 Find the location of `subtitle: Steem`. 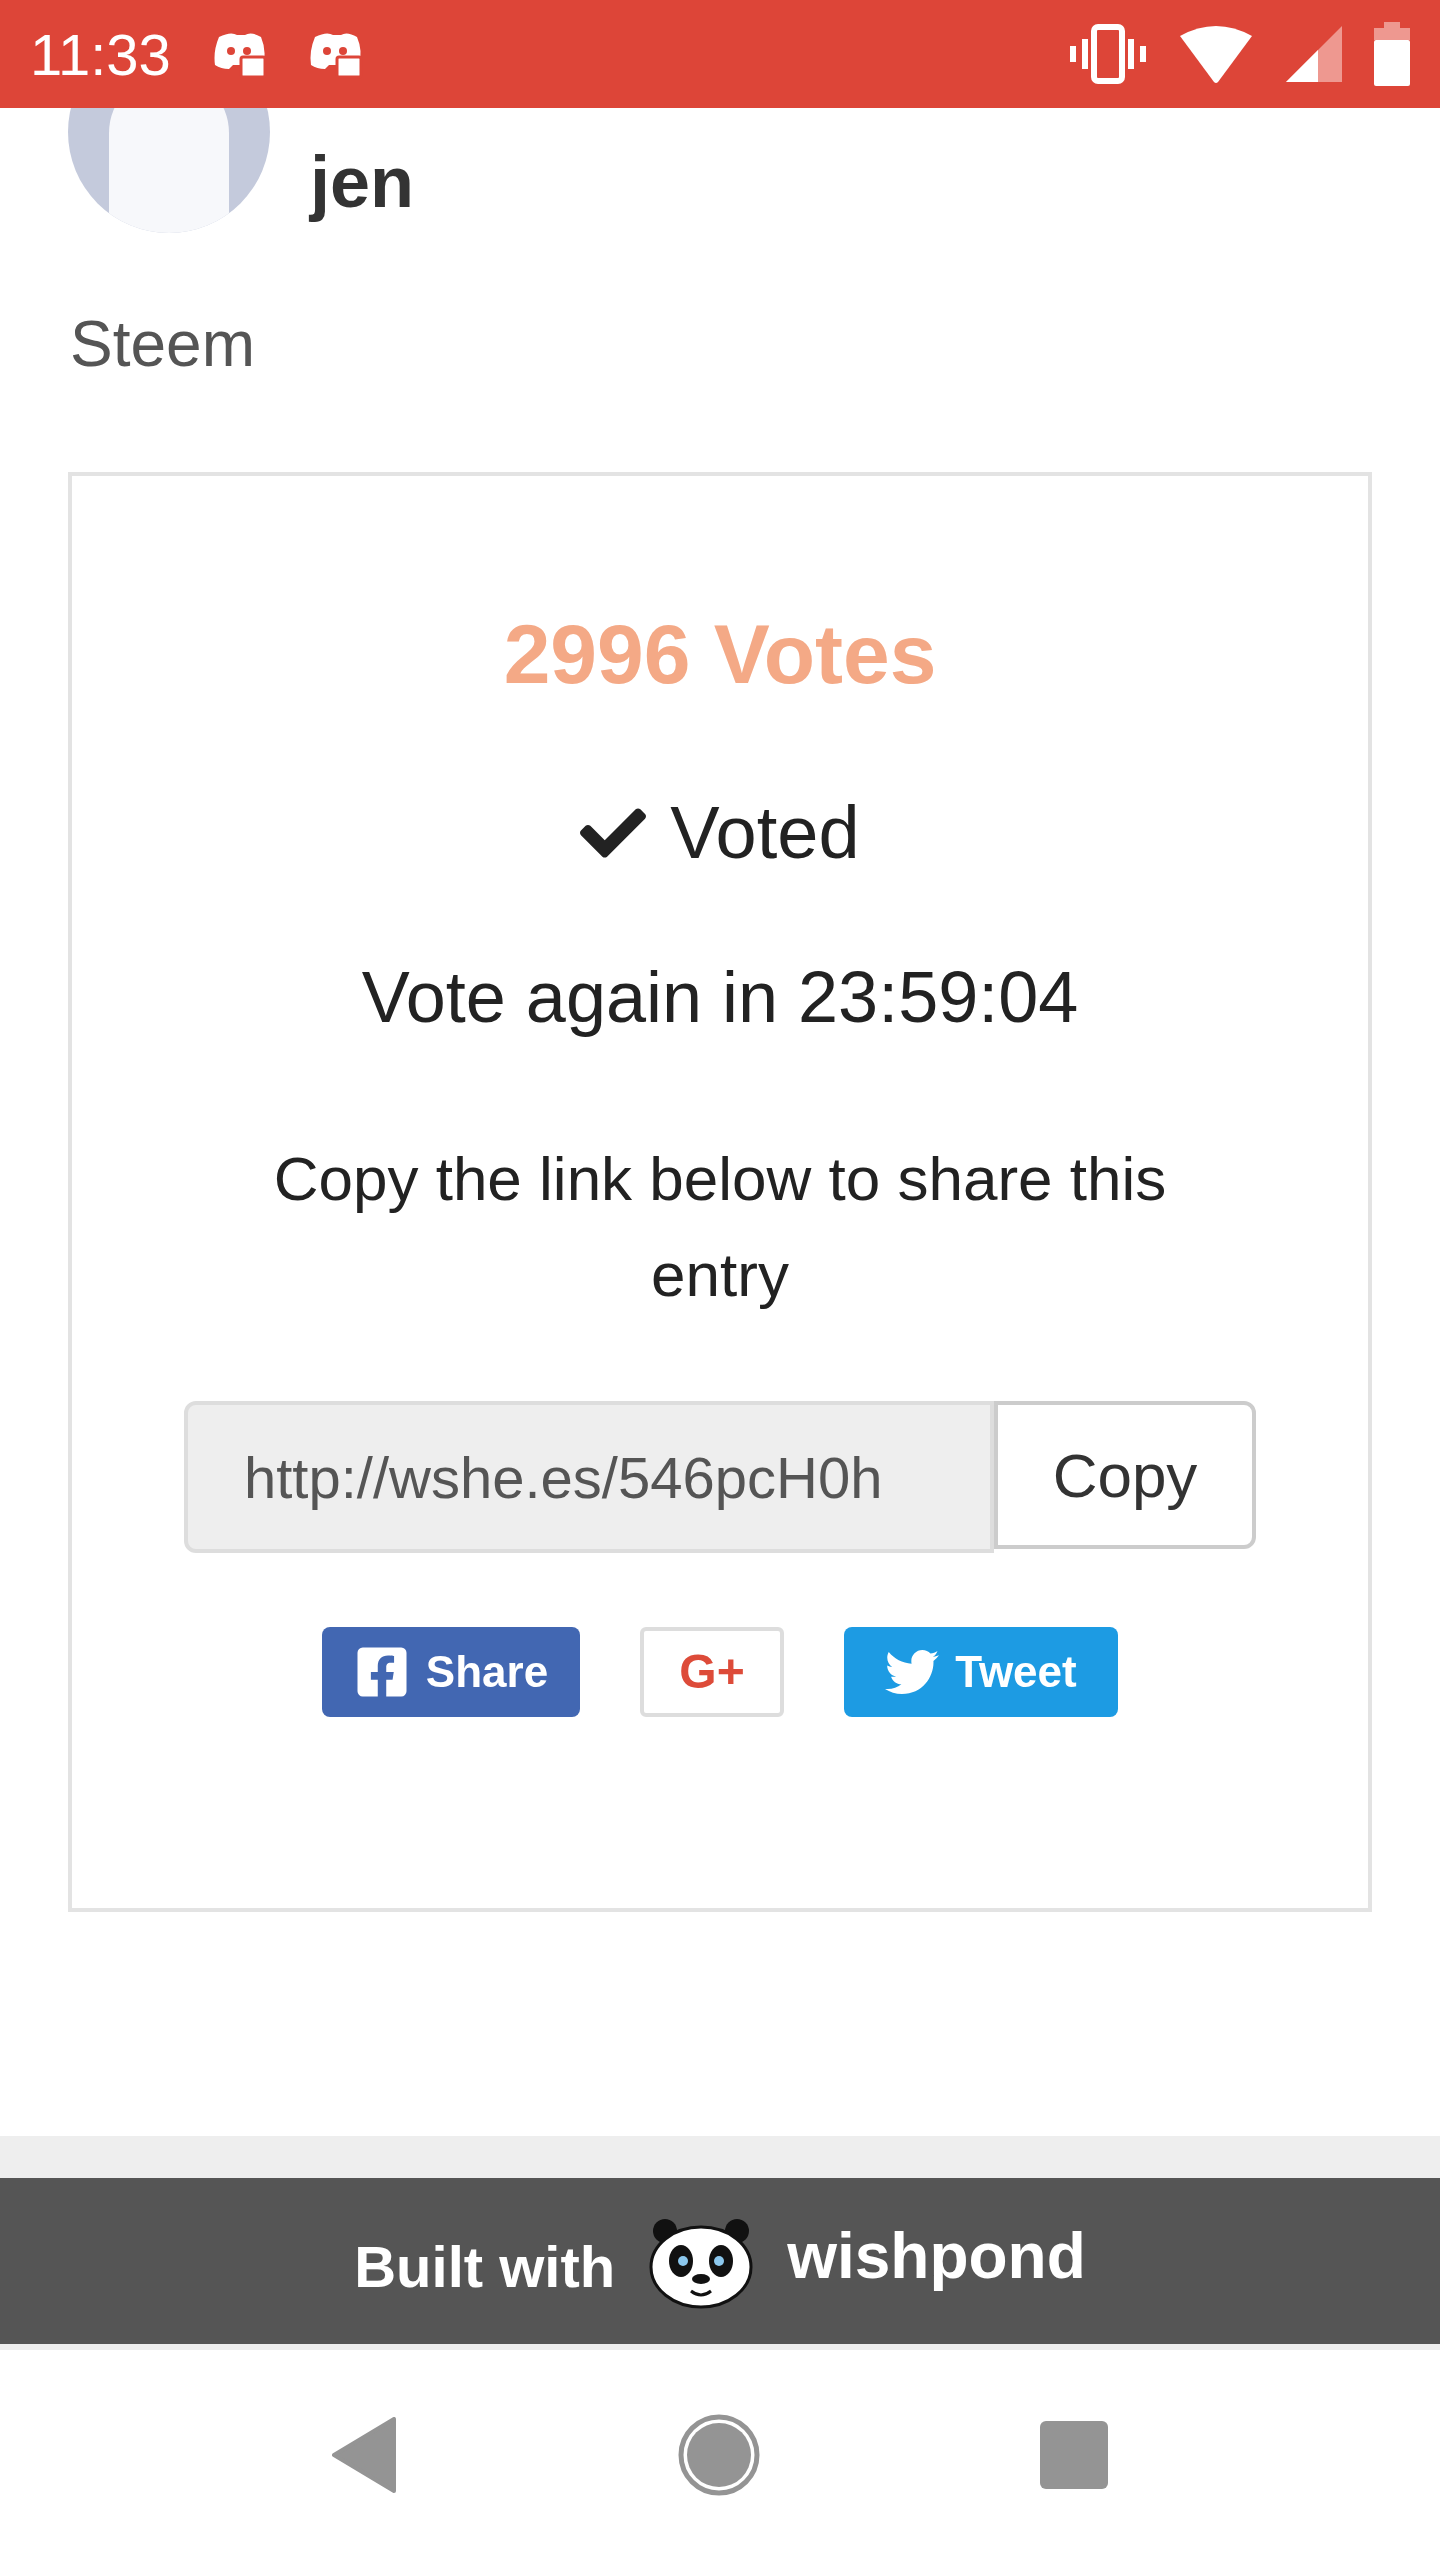

subtitle: Steem is located at coordinates (163, 344).